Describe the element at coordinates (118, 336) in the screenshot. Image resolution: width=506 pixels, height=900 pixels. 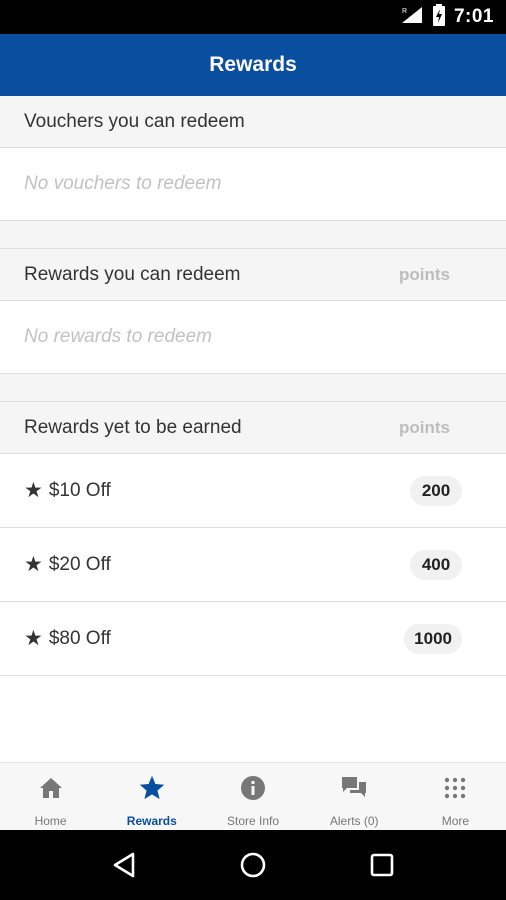
I see `empty-message: No rewards to redeem` at that location.